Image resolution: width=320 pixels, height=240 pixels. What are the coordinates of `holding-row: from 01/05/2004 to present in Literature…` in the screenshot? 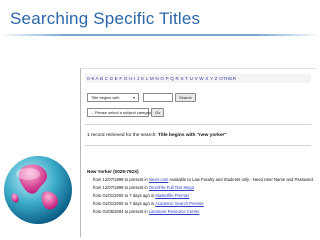 It's located at (146, 211).